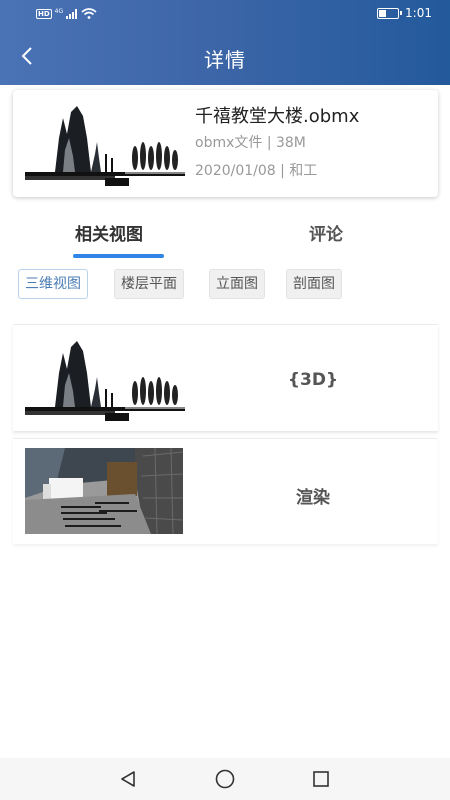 The width and height of the screenshot is (450, 800). What do you see at coordinates (404, 13) in the screenshot?
I see `status-right: 1:01` at bounding box center [404, 13].